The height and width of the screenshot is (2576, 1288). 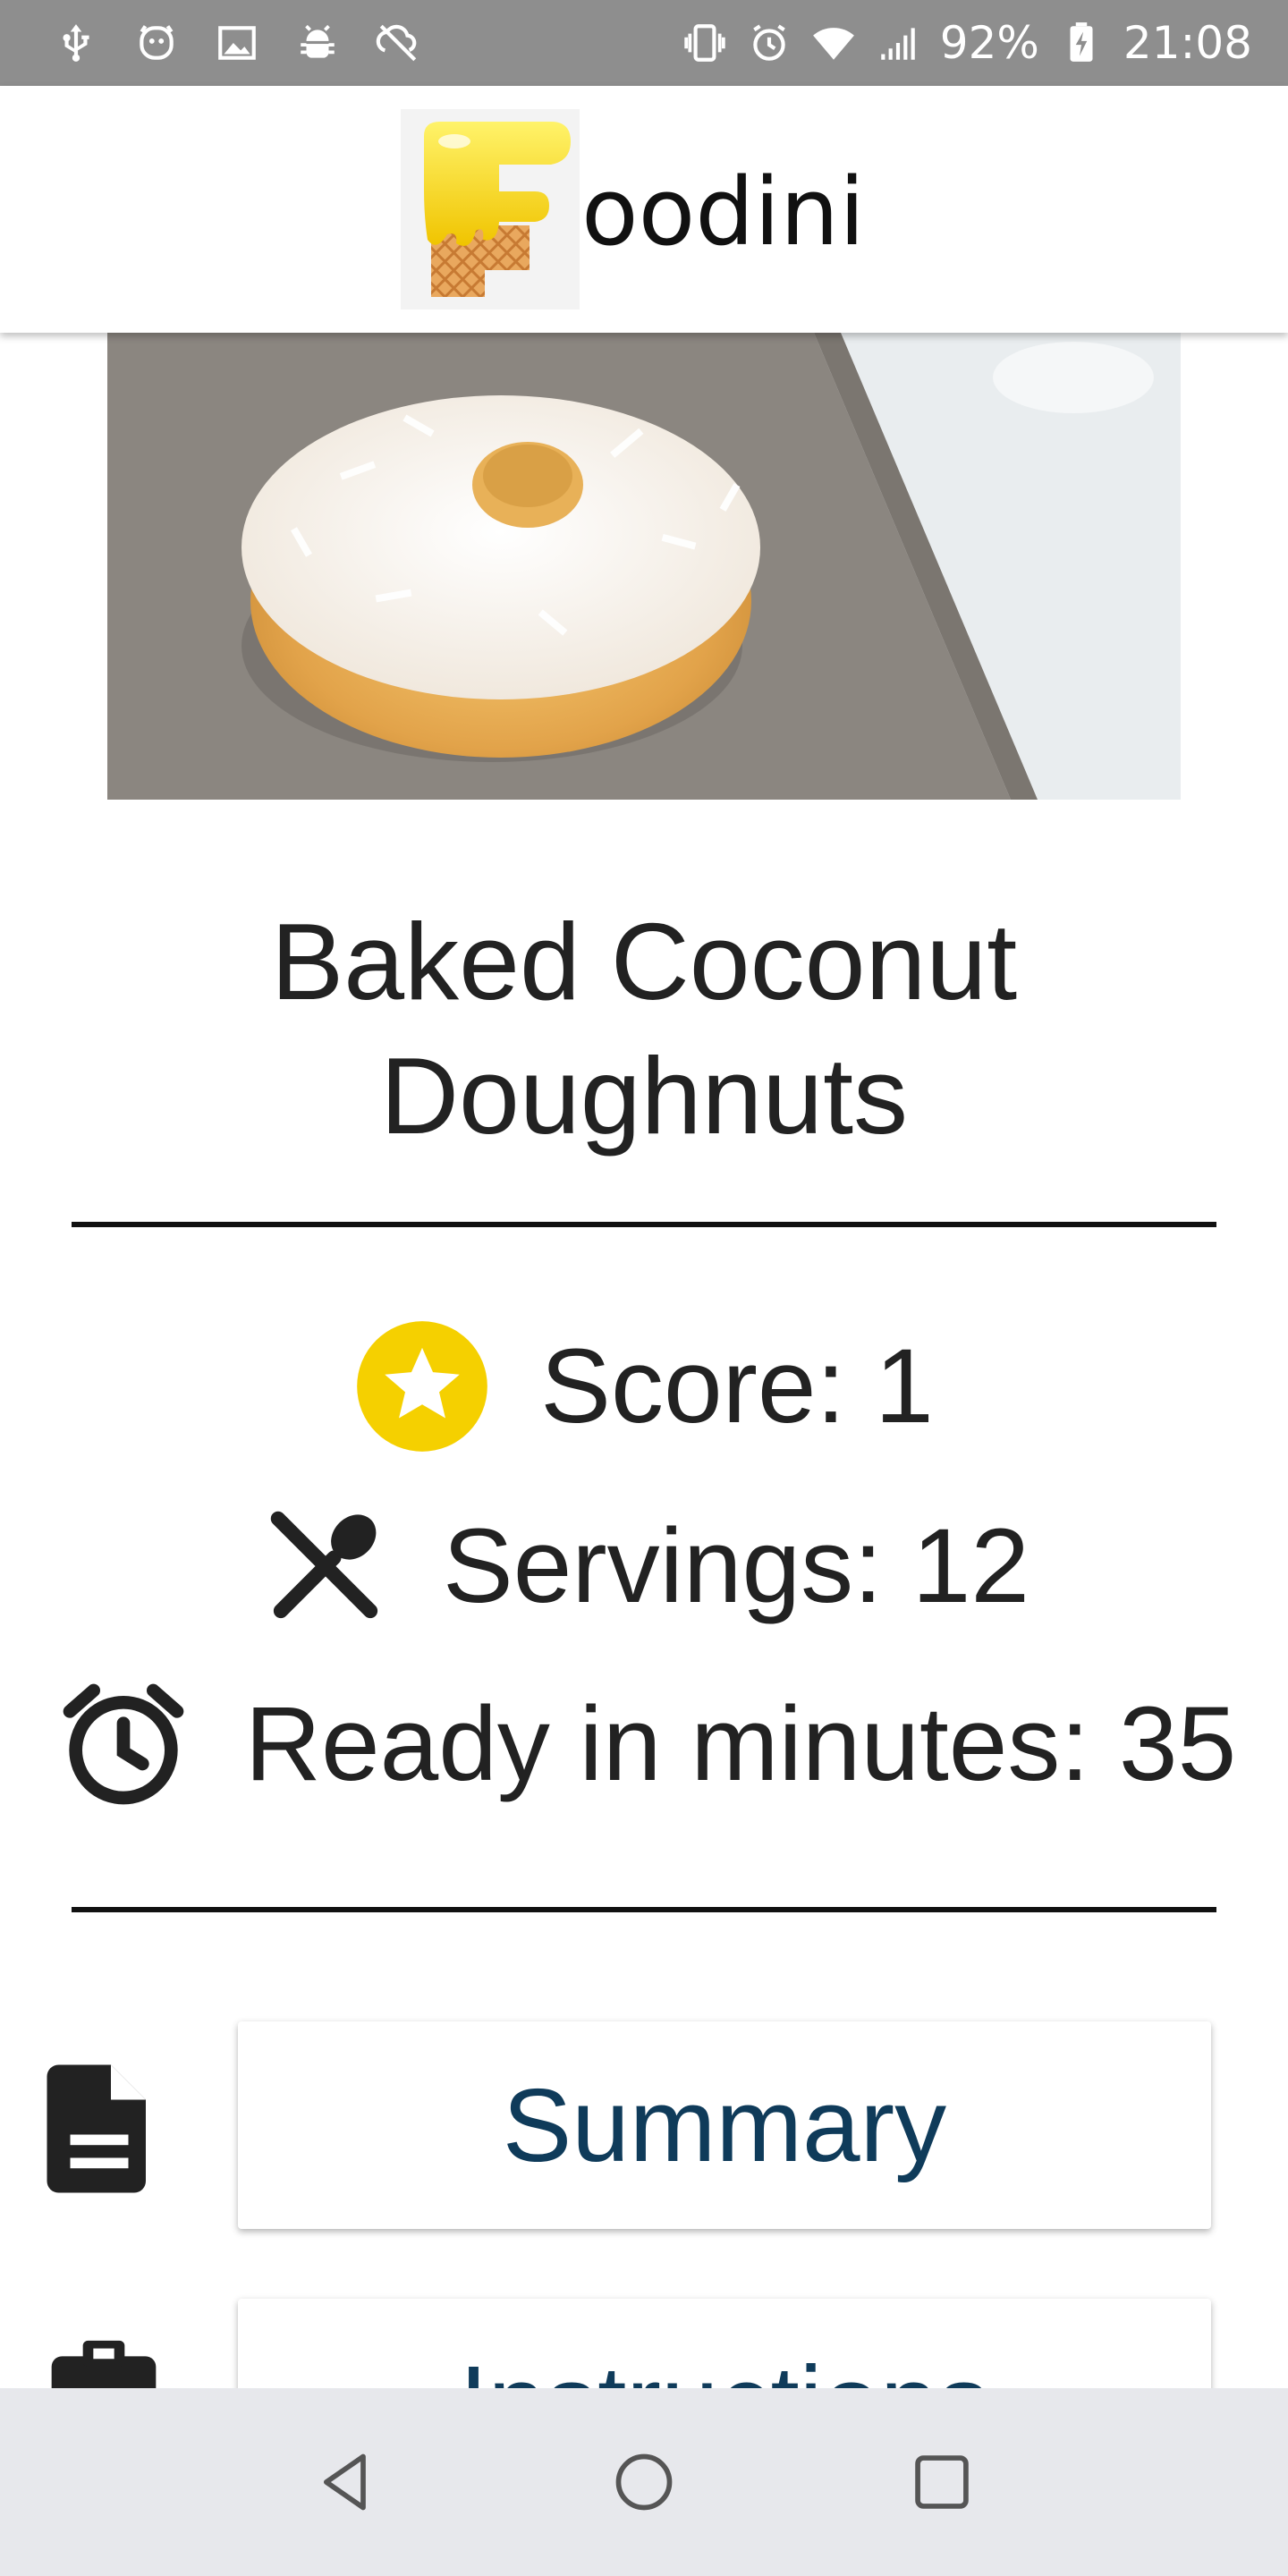 I want to click on image-icon, so click(x=237, y=43).